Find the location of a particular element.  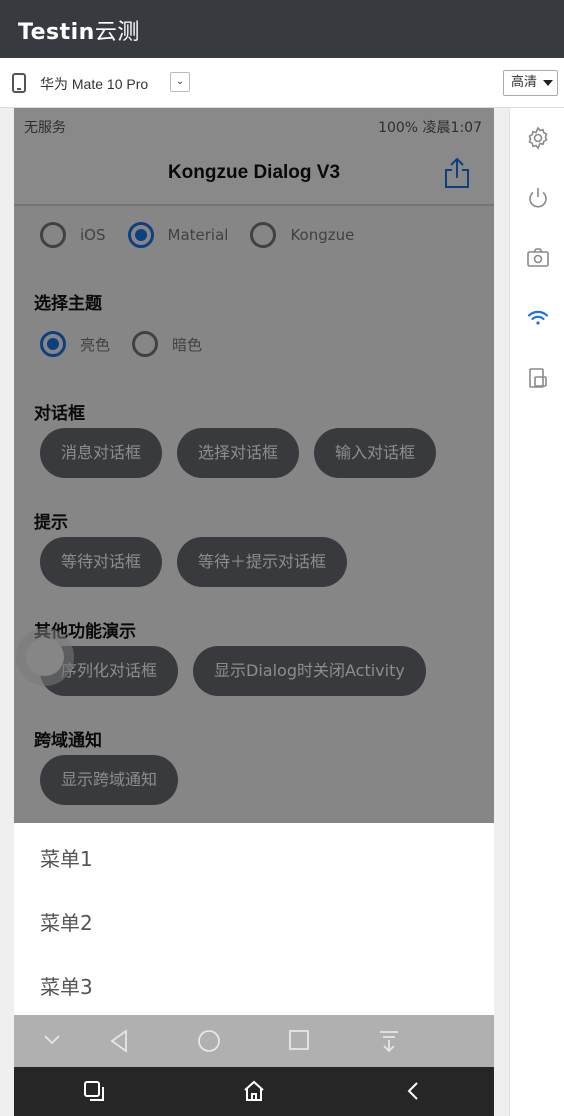

device-toolbar is located at coordinates (536, 612).